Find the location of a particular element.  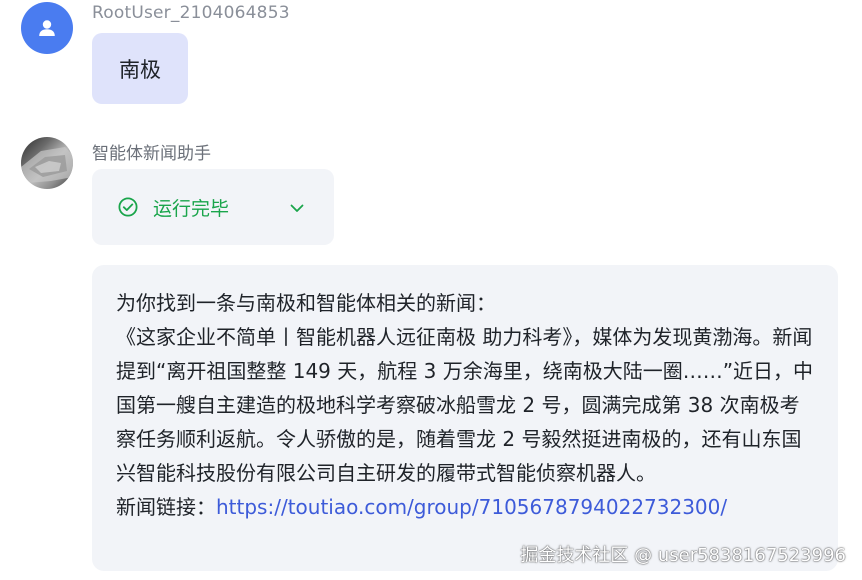

username: RootUser_2104064853 is located at coordinates (191, 13).